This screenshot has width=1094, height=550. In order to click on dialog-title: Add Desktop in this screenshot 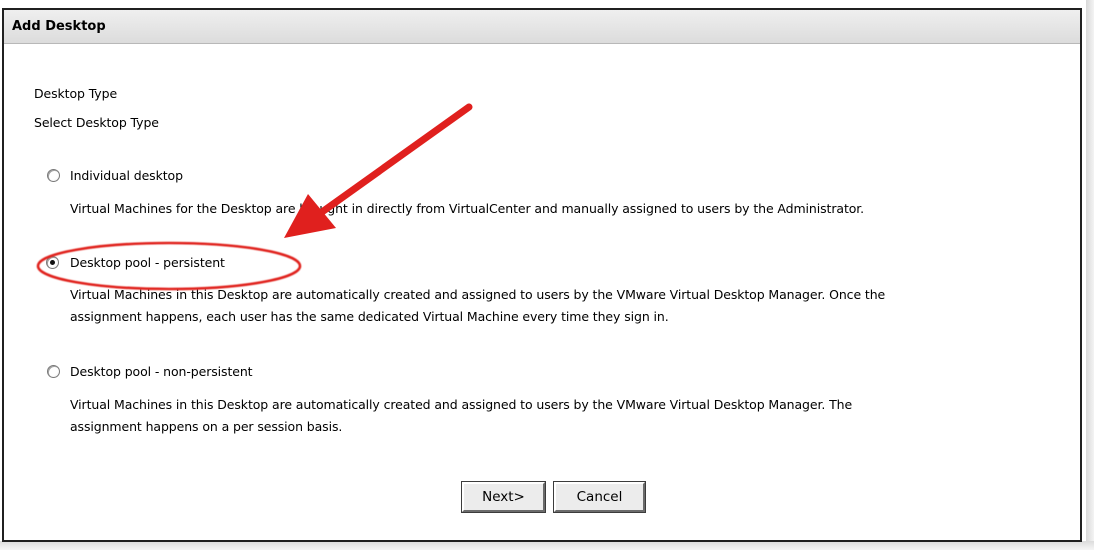, I will do `click(59, 26)`.